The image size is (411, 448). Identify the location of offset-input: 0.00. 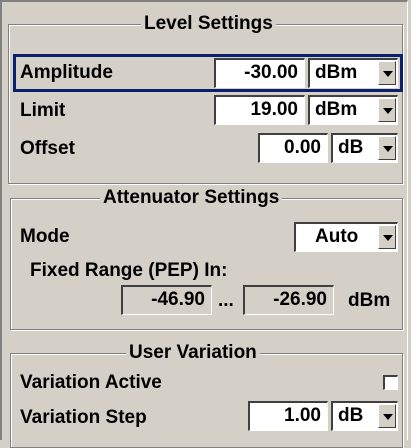
(293, 148).